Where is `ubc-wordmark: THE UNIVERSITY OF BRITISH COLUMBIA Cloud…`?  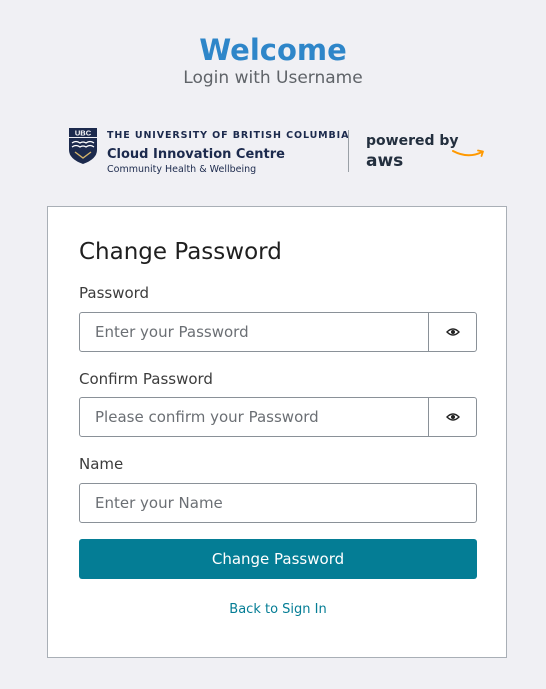
ubc-wordmark: THE UNIVERSITY OF BRITISH COLUMBIA Cloud… is located at coordinates (228, 153).